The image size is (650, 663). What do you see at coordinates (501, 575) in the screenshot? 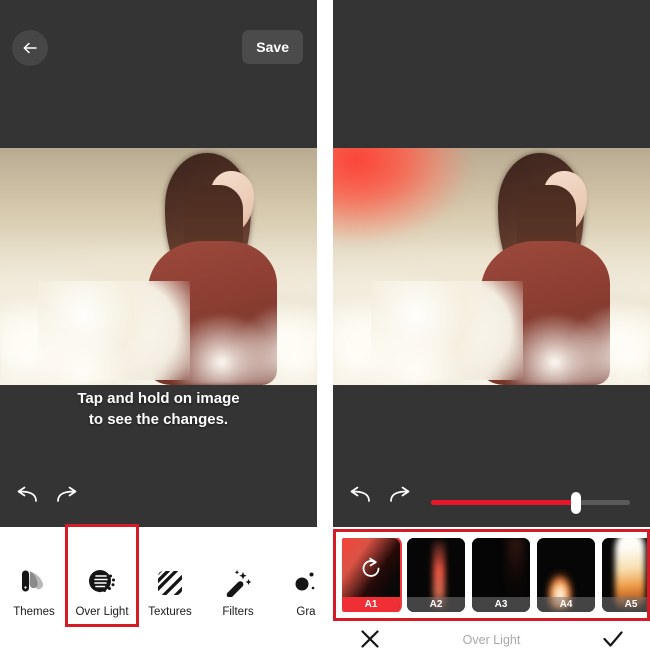
I see `filter-thumb-a3: A3` at bounding box center [501, 575].